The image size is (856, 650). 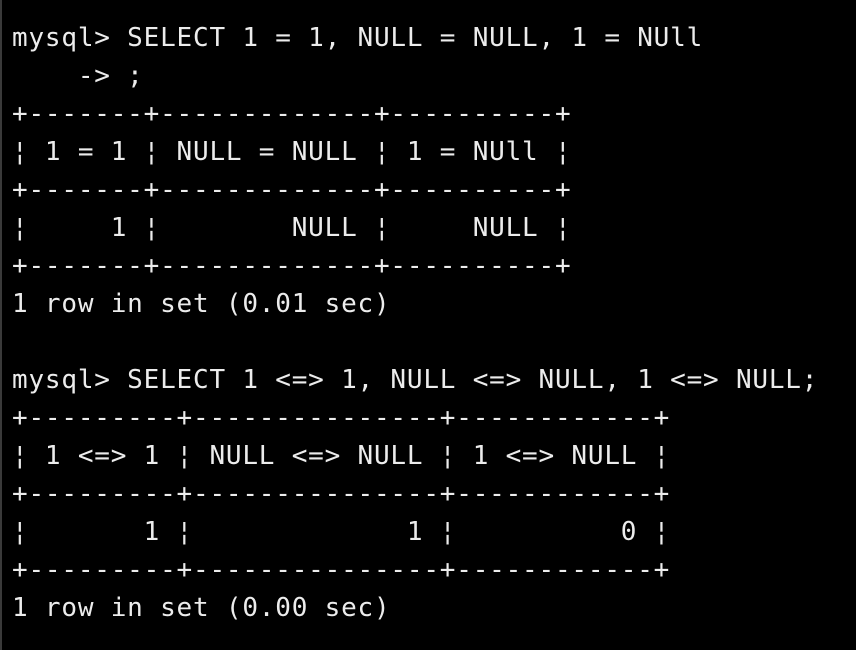 What do you see at coordinates (201, 304) in the screenshot?
I see `query-1-result-status: 1 row in set (0.01 sec)` at bounding box center [201, 304].